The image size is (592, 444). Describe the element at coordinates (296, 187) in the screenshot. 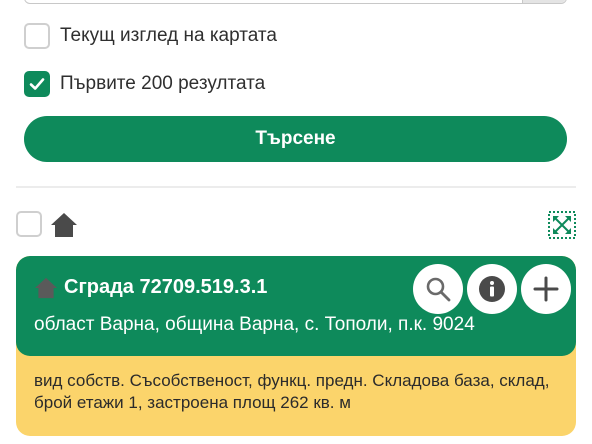

I see `divider` at that location.